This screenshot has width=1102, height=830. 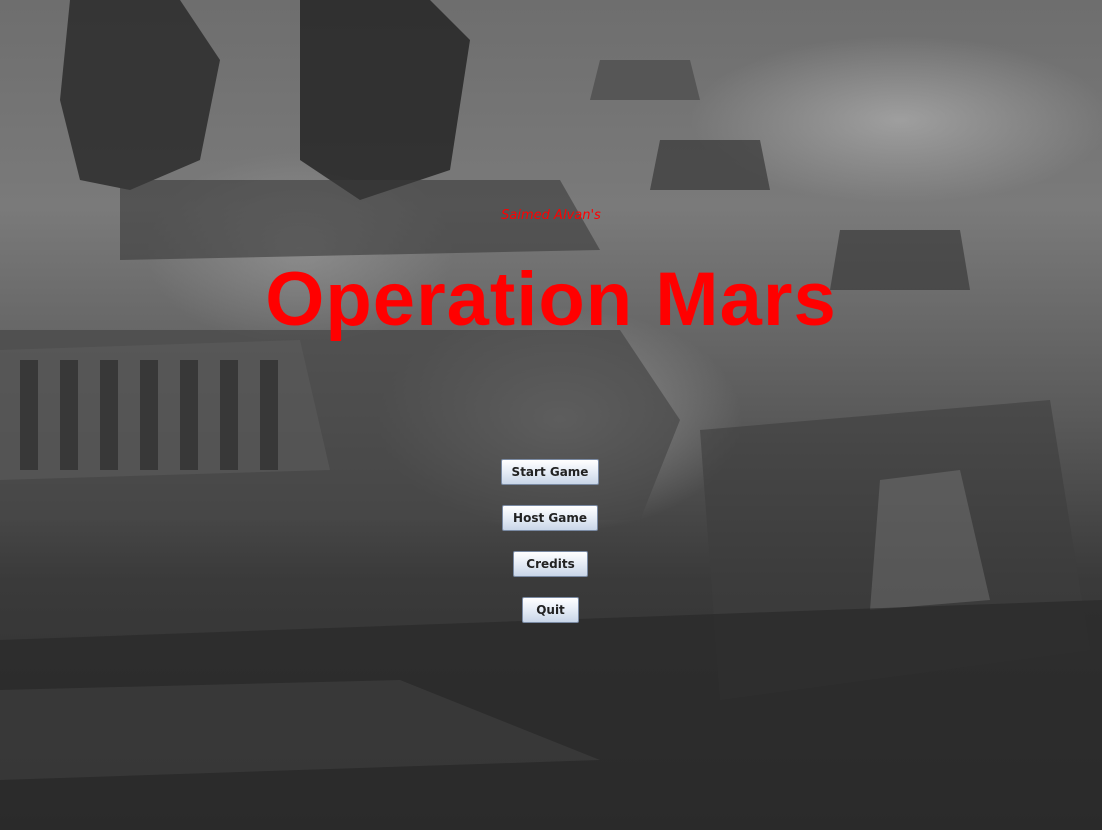 I want to click on author-subtitle: Saimed Alvan's, so click(x=551, y=215).